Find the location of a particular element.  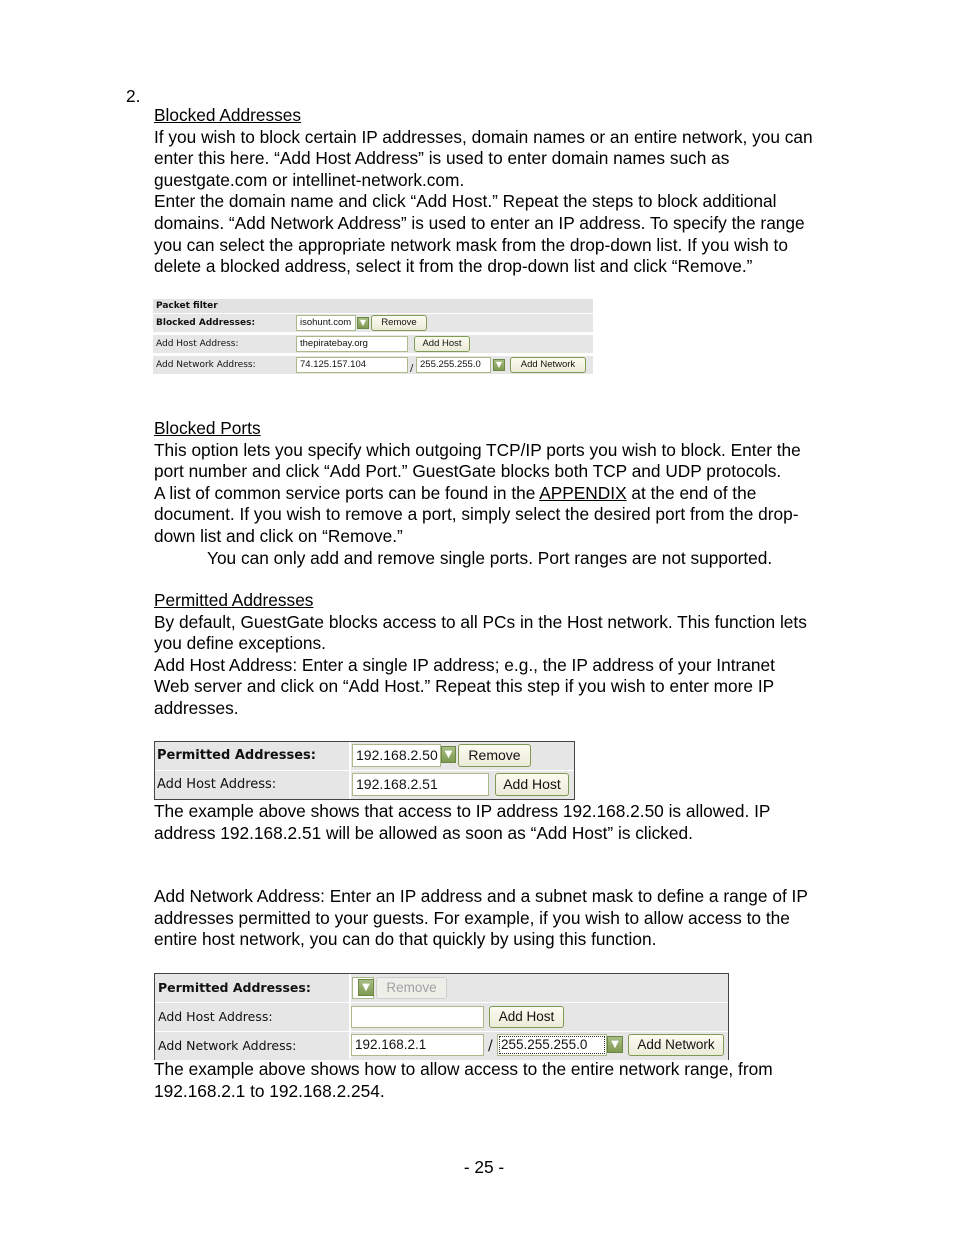

add-host-input: thepiratebay.org is located at coordinates (352, 344).